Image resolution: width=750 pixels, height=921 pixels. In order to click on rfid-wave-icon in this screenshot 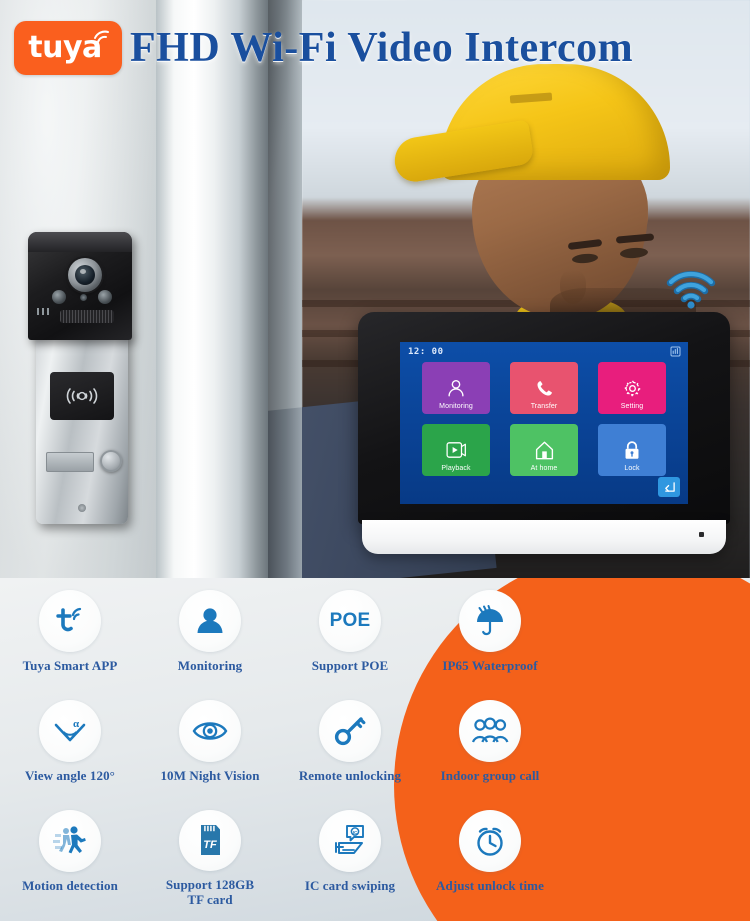, I will do `click(82, 396)`.